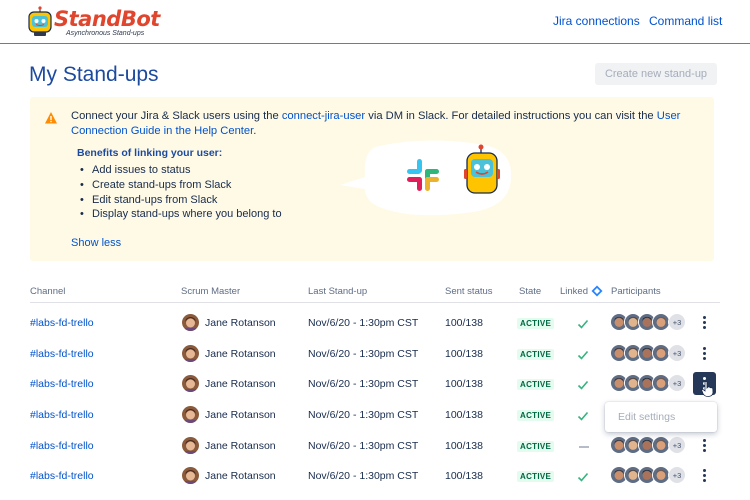  Describe the element at coordinates (636, 291) in the screenshot. I see `column-participants: Participants` at that location.